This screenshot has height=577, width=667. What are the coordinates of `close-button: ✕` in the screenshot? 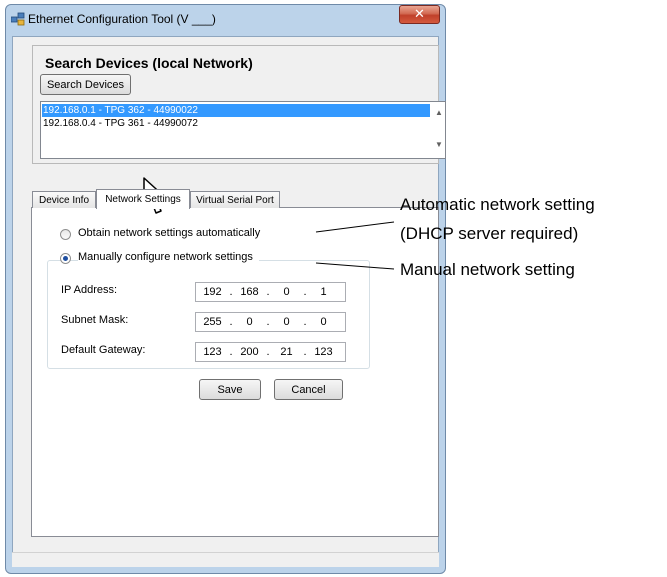 It's located at (419, 14).